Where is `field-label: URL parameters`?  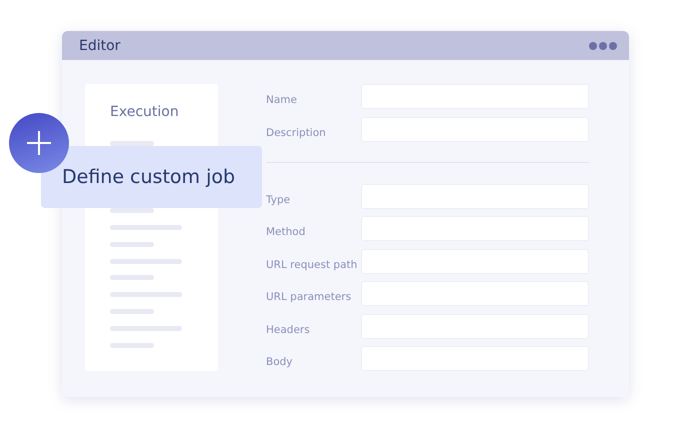
field-label: URL parameters is located at coordinates (309, 297).